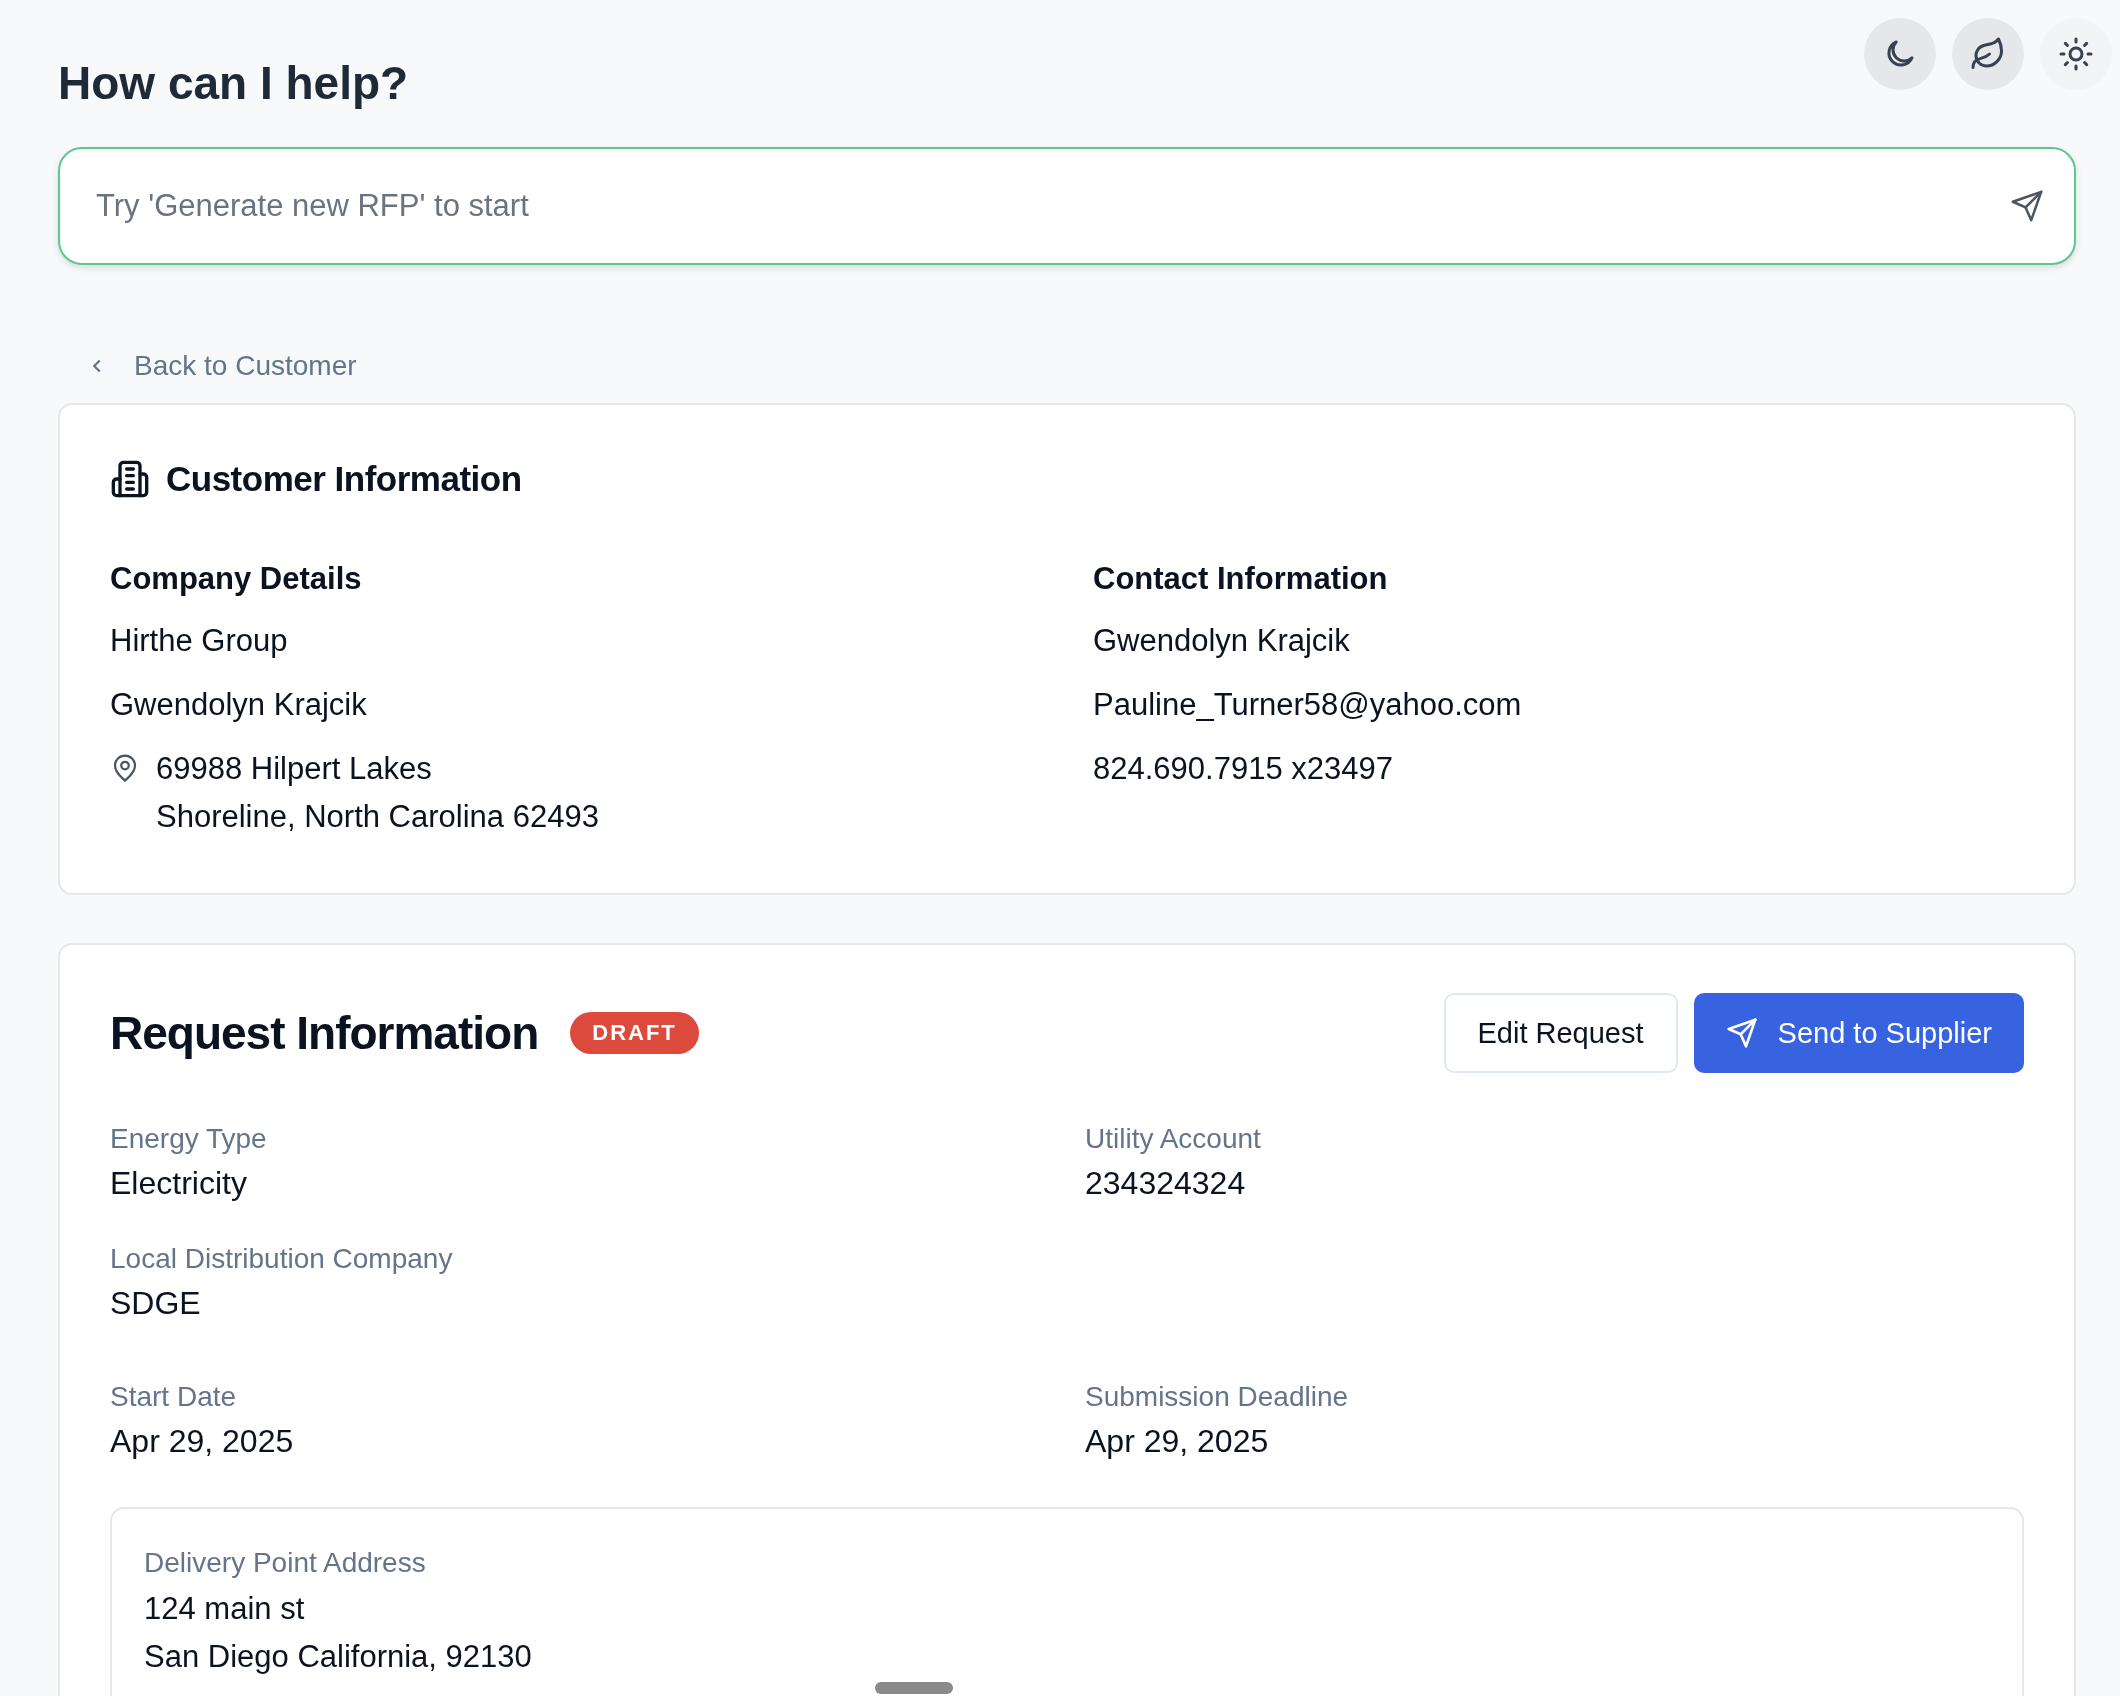 The image size is (2120, 1696). Describe the element at coordinates (1052, 206) in the screenshot. I see `prompt-input: Try 'Generate new RFP' to start` at that location.